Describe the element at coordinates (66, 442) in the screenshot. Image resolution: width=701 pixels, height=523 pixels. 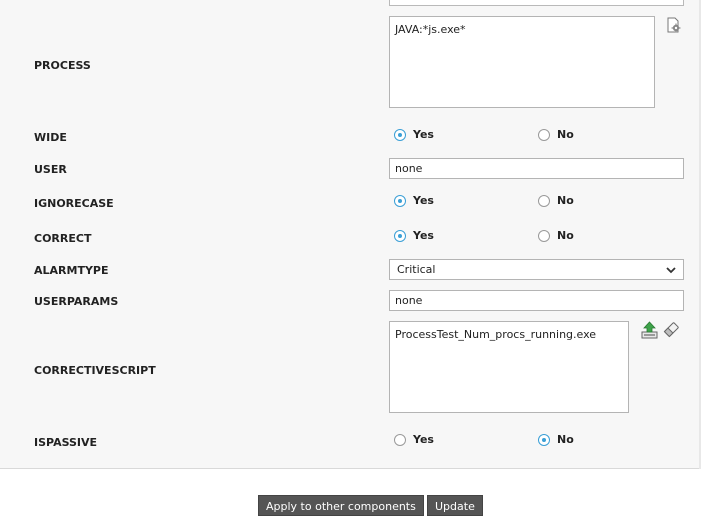
I see `ispassive-label: ISPASSIVE` at that location.